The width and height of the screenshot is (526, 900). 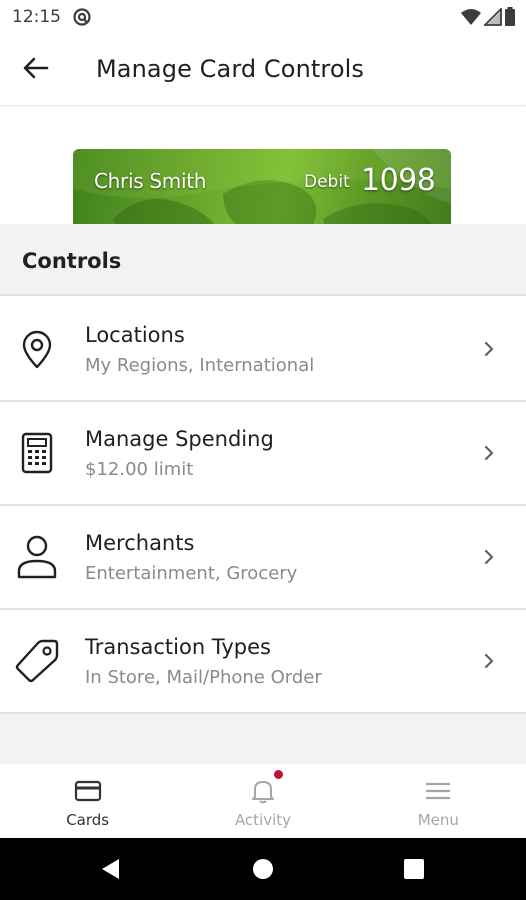 I want to click on status-bar: 12:15, so click(x=263, y=17).